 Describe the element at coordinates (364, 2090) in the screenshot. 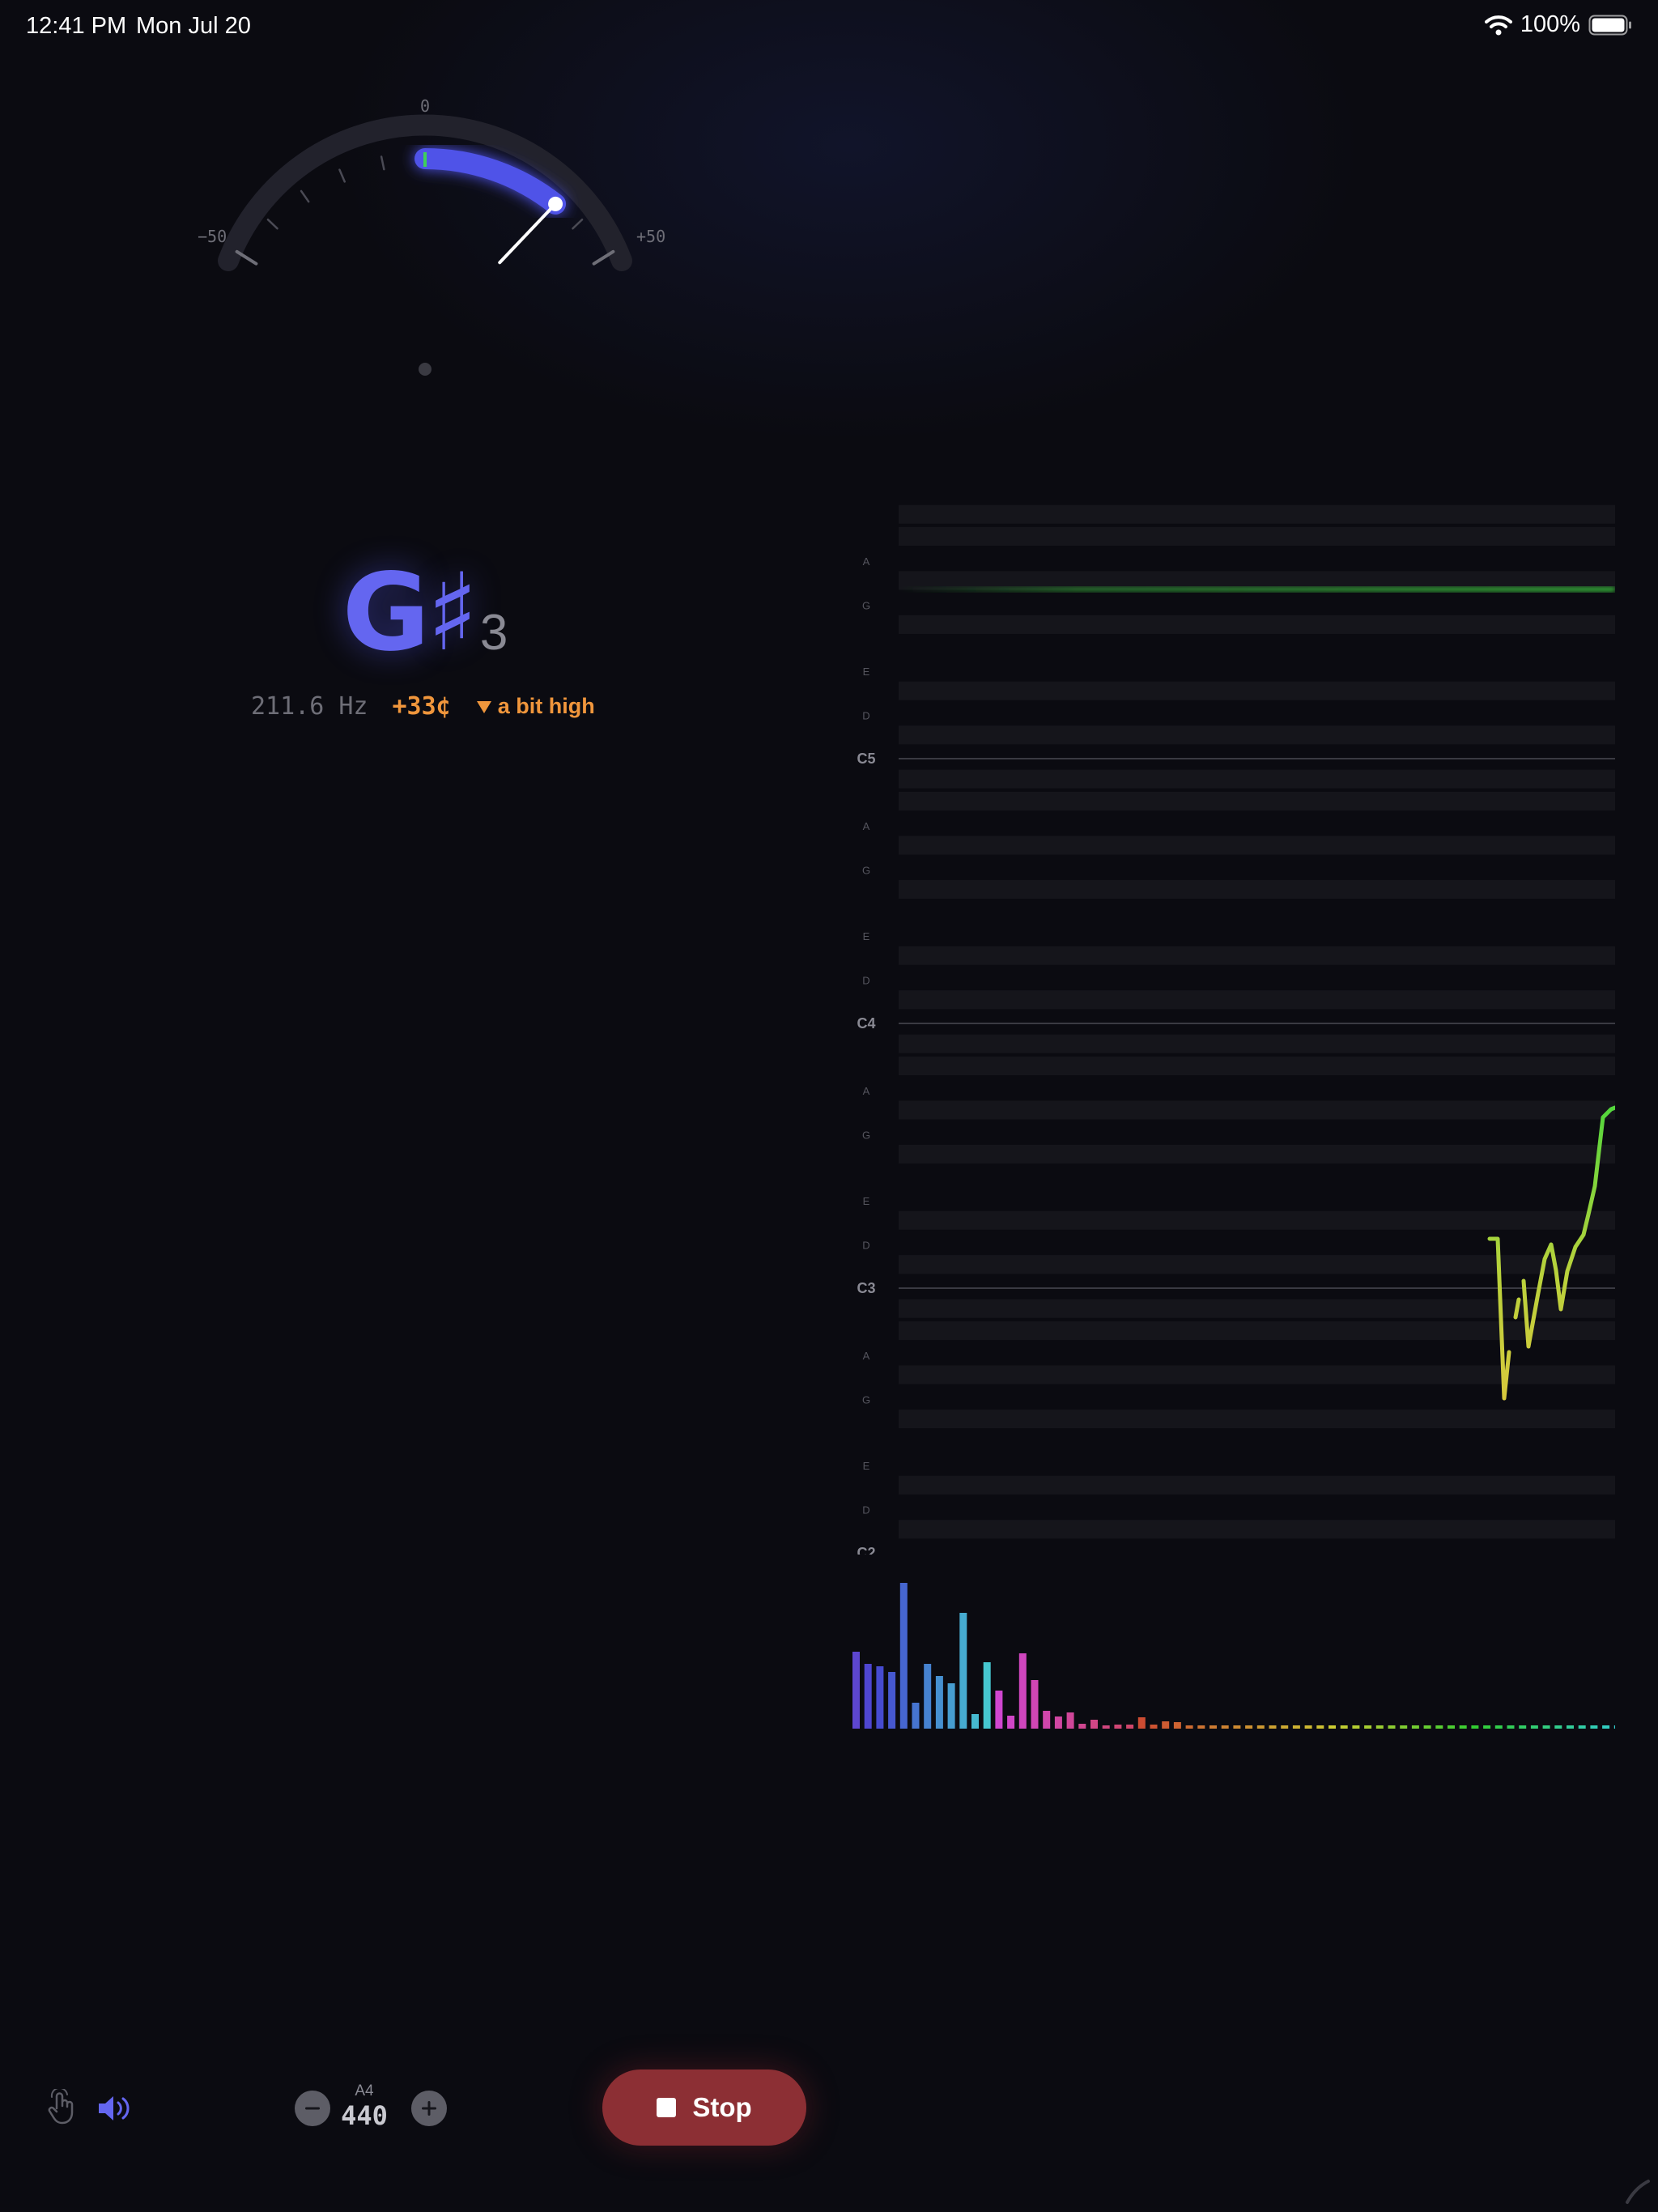

I see `reference-note-label: A4` at that location.